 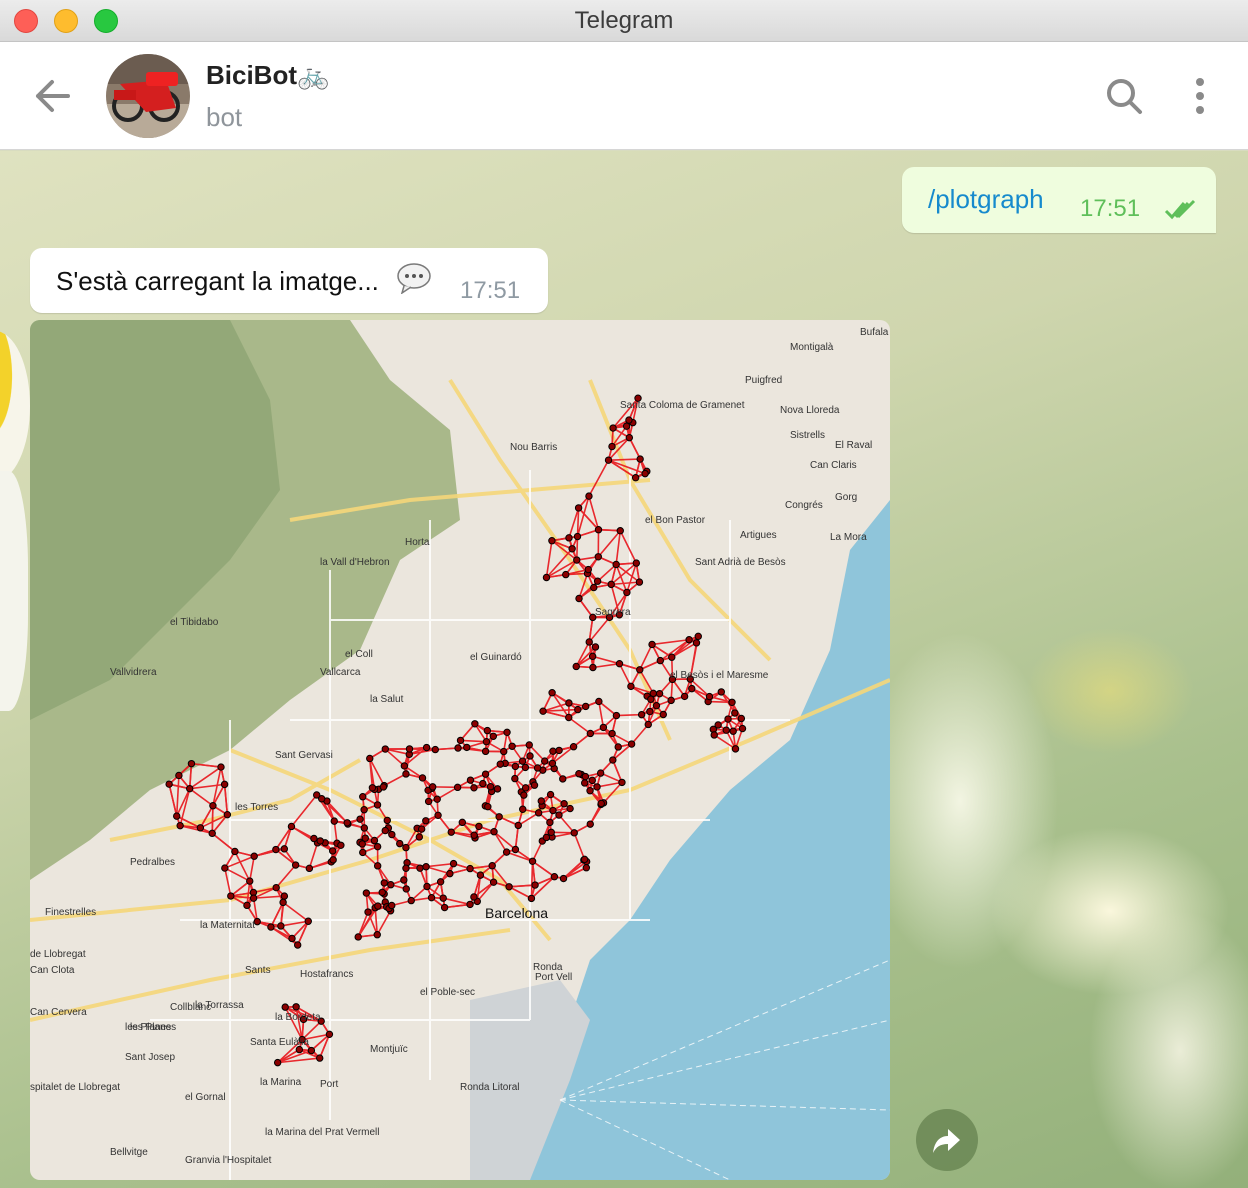 What do you see at coordinates (986, 199) in the screenshot?
I see `command-link: /plotgraph` at bounding box center [986, 199].